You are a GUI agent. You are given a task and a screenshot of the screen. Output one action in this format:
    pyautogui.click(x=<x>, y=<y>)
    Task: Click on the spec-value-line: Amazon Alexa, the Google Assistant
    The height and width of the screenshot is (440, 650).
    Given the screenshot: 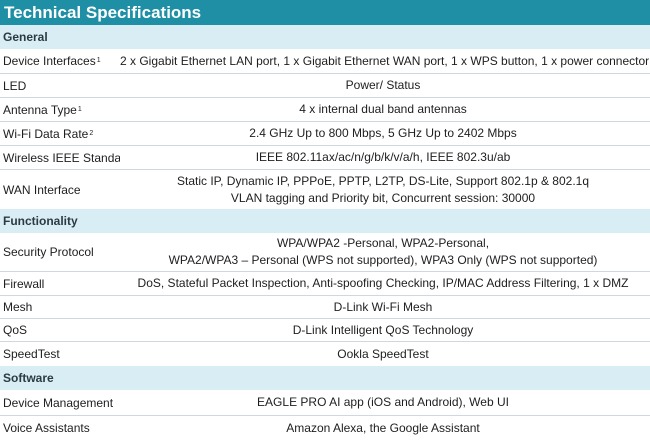 What is the action you would take?
    pyautogui.click(x=383, y=427)
    